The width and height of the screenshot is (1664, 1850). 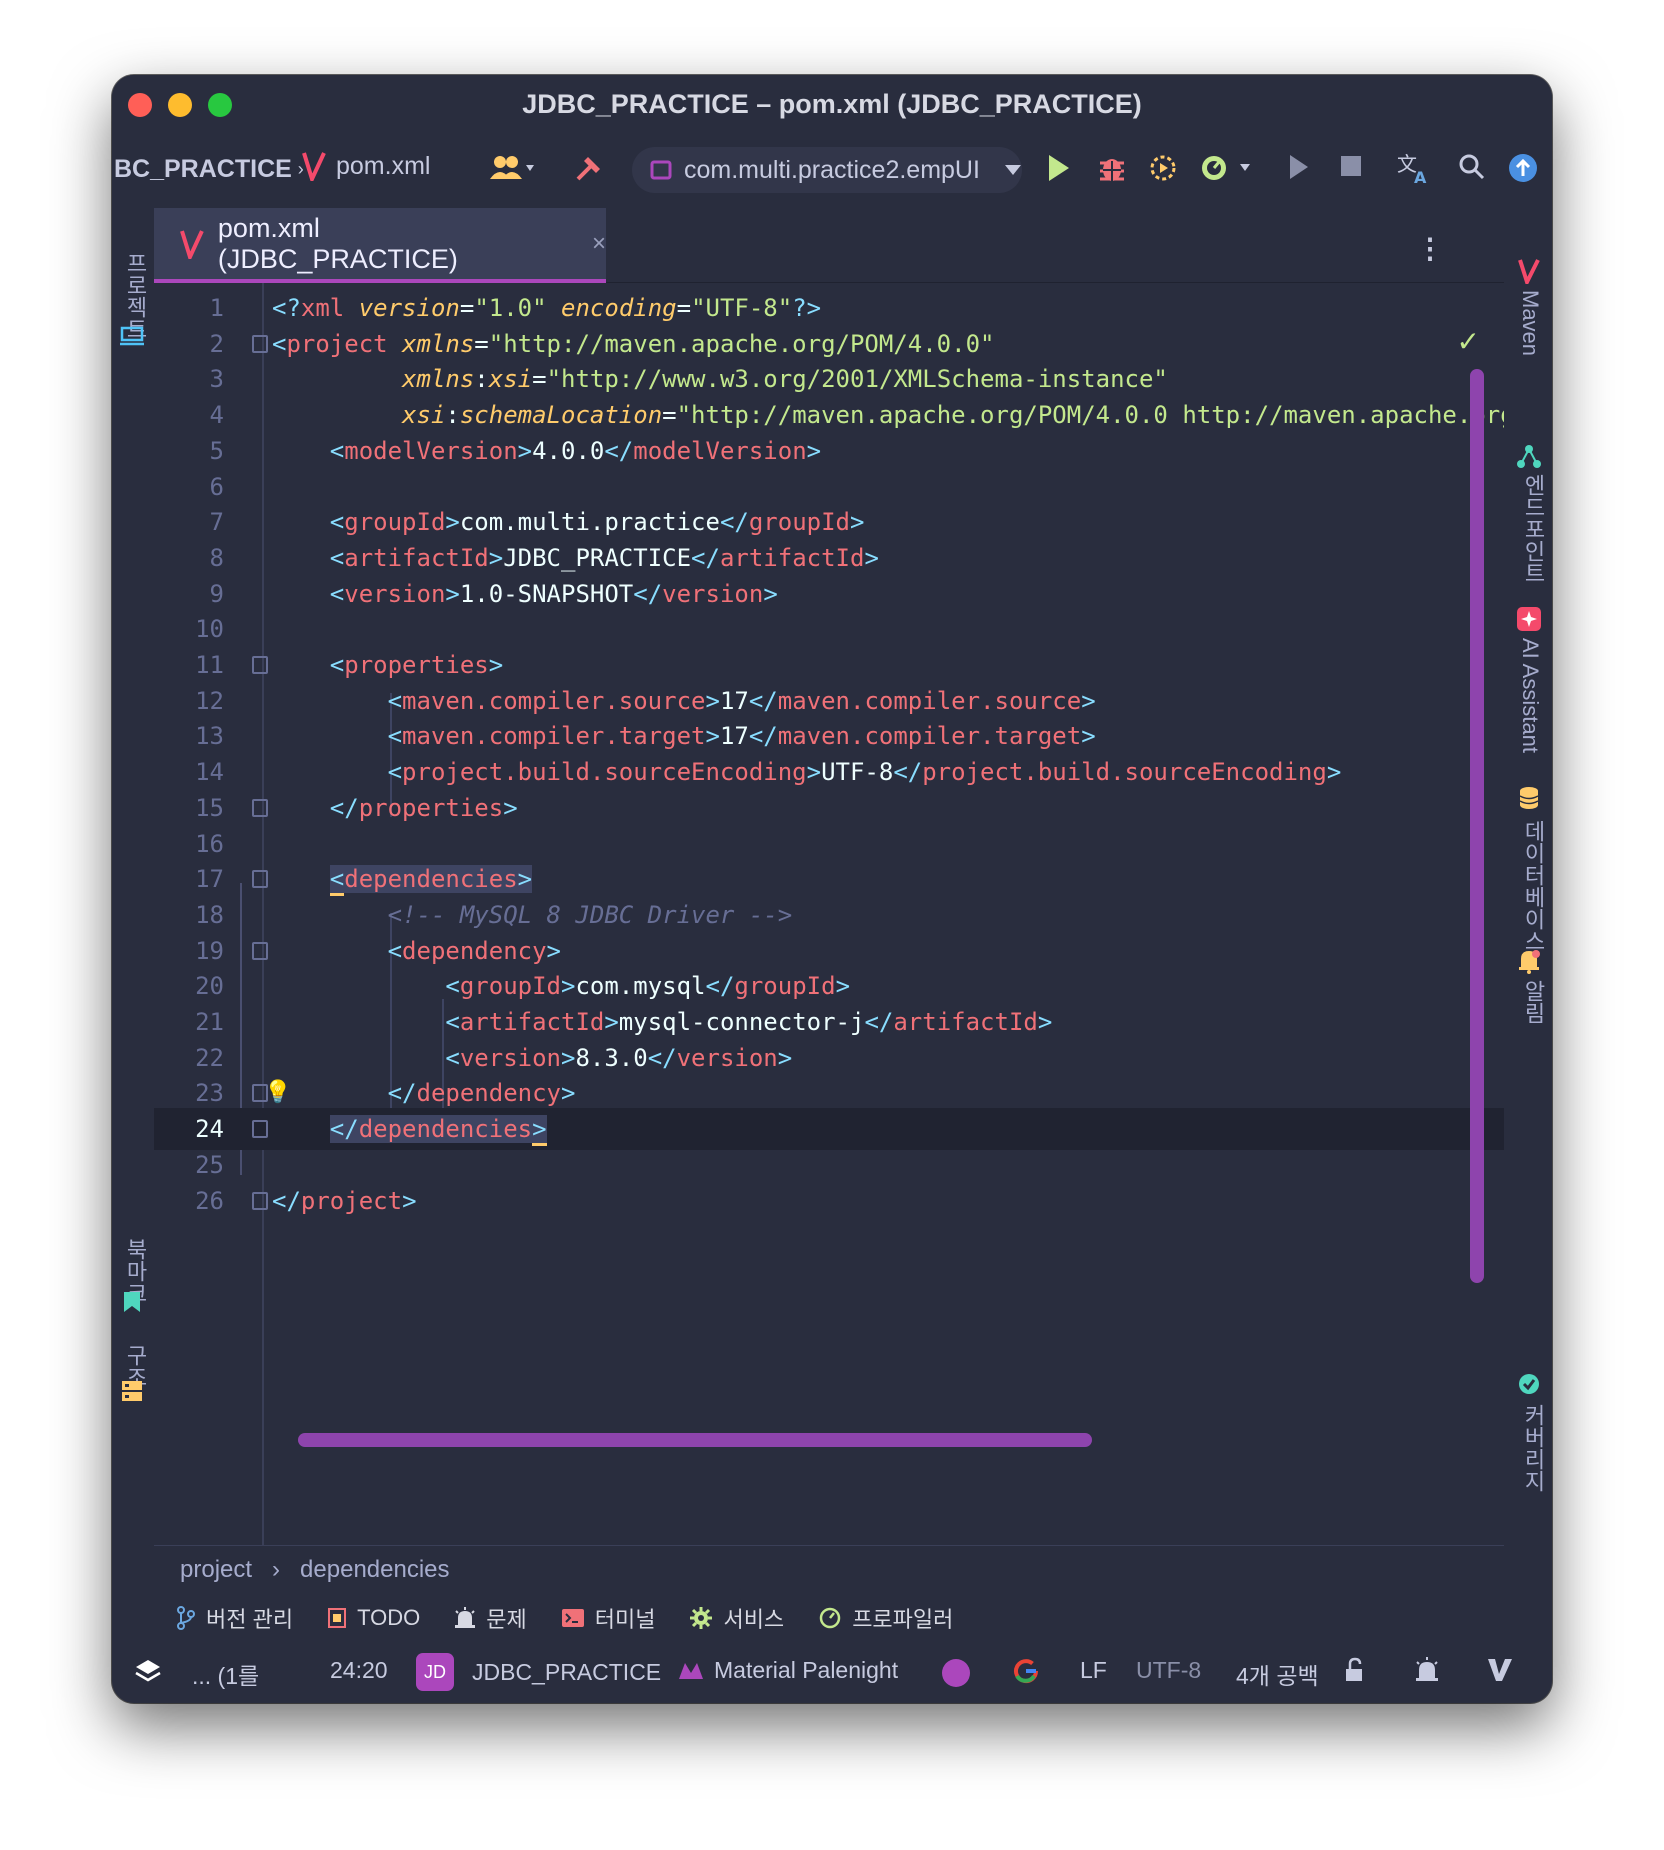 What do you see at coordinates (788, 1670) in the screenshot?
I see `theme-selector: Material Palenight` at bounding box center [788, 1670].